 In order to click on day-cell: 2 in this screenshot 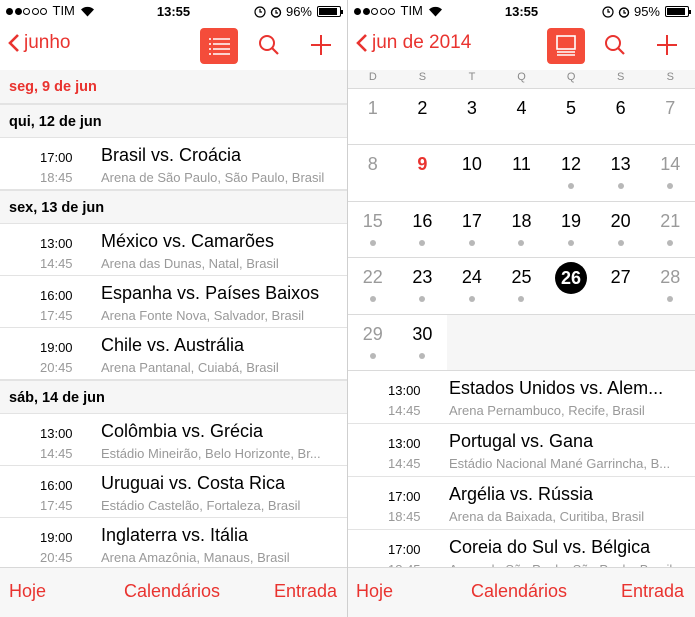, I will do `click(422, 117)`.